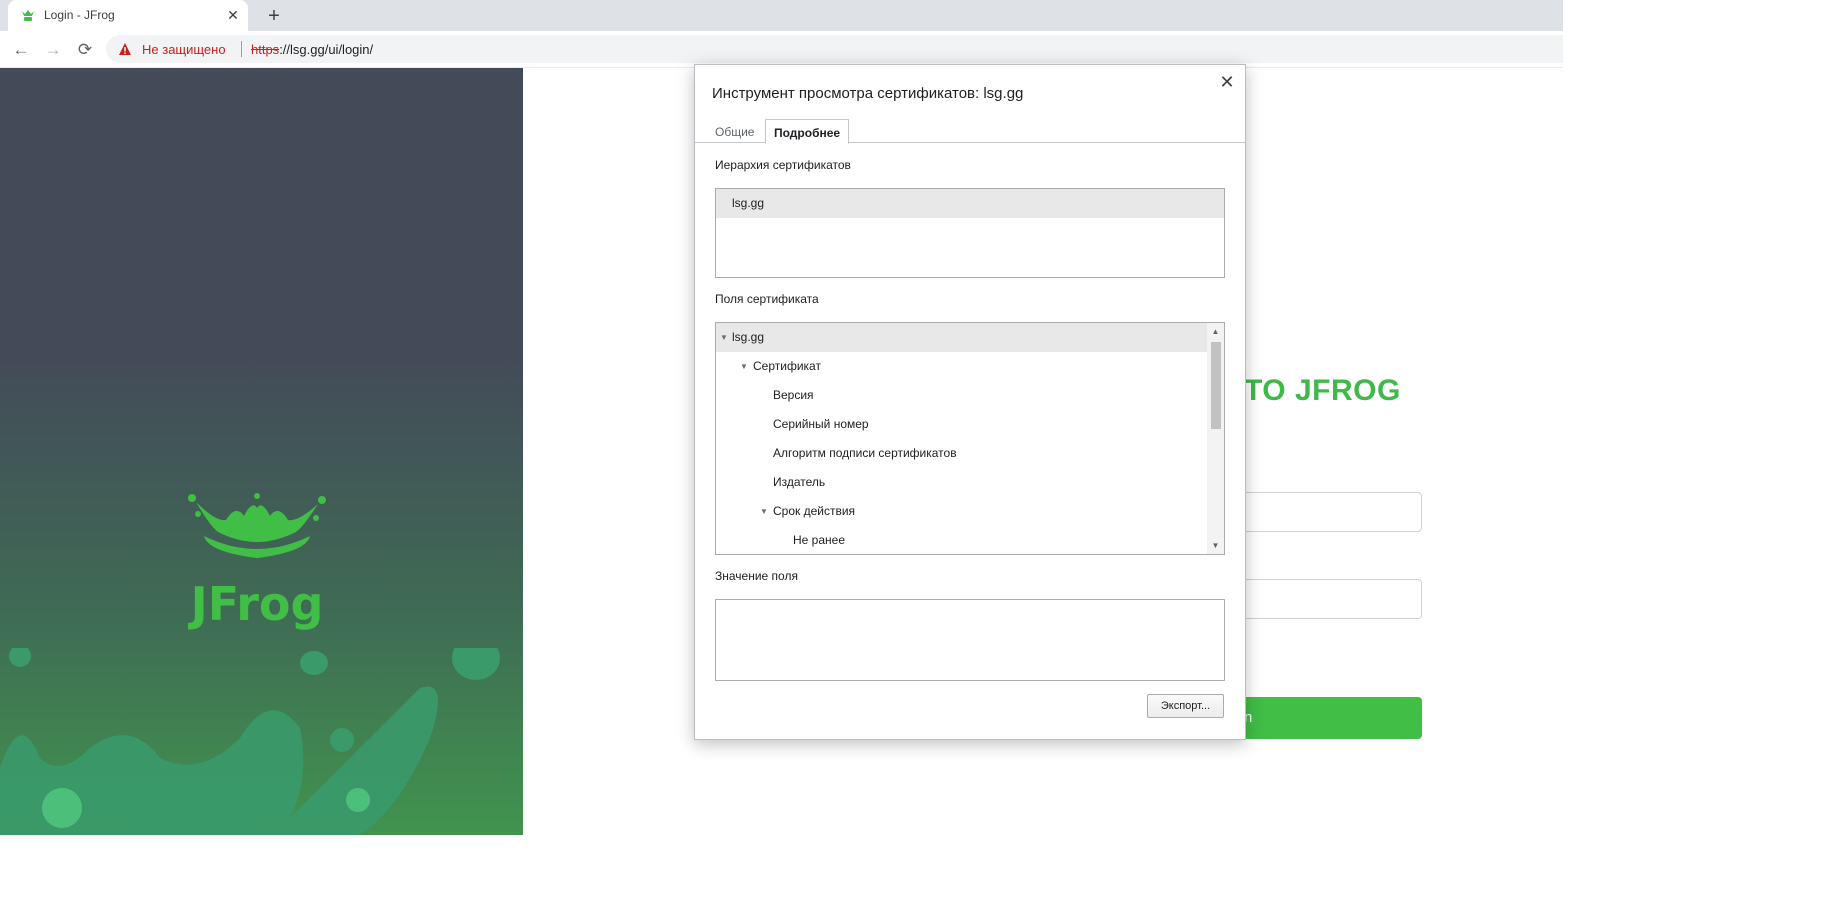  Describe the element at coordinates (970, 511) in the screenshot. I see `tree-item-validity: ▼ Срок действия` at that location.